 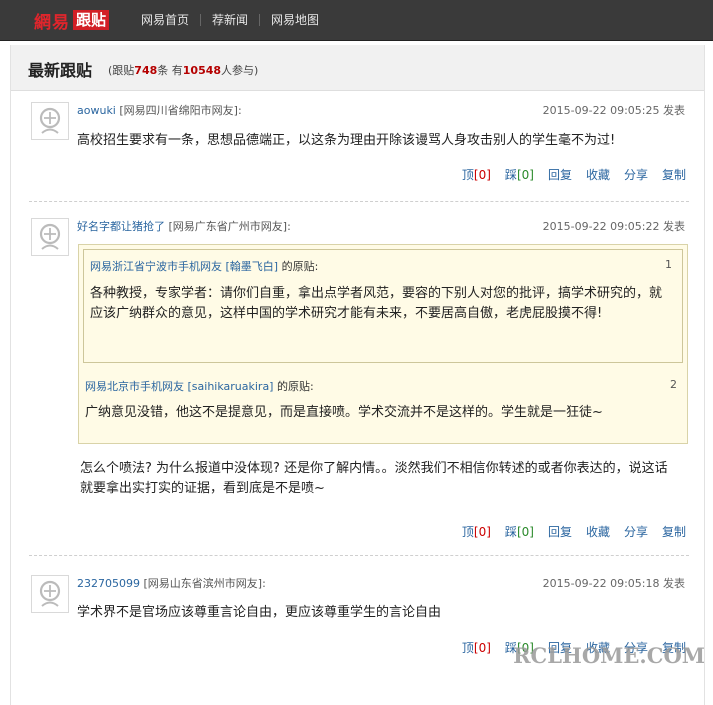 What do you see at coordinates (180, 110) in the screenshot?
I see `author-location: [网易四川省绵阳市网友]:` at bounding box center [180, 110].